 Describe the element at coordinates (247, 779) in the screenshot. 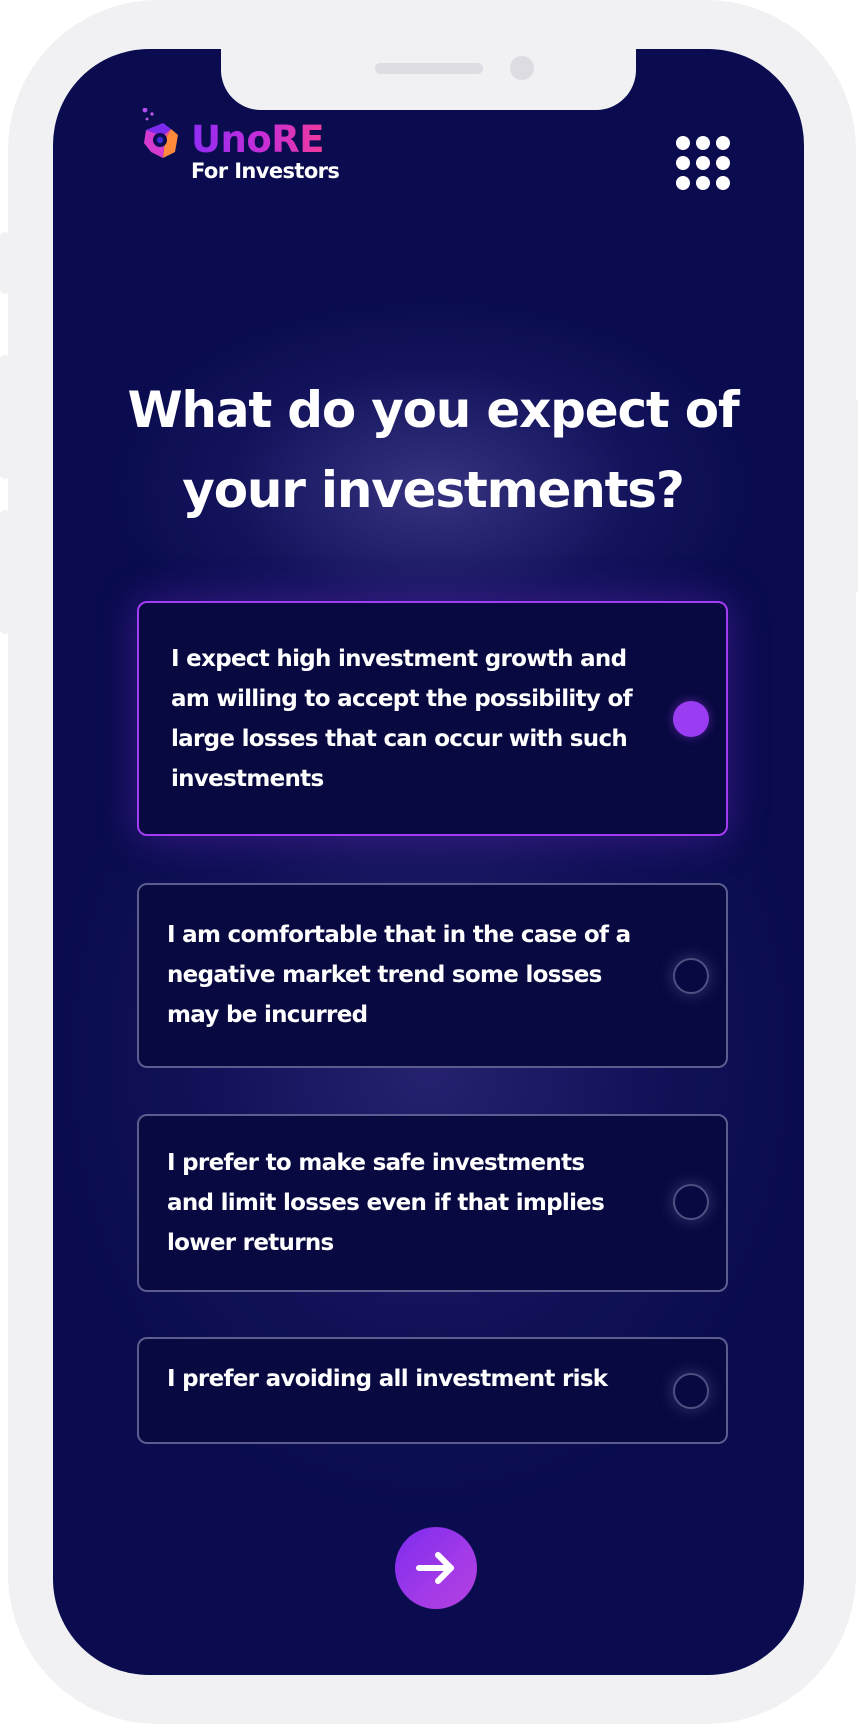

I see `option-label-line: investments` at that location.